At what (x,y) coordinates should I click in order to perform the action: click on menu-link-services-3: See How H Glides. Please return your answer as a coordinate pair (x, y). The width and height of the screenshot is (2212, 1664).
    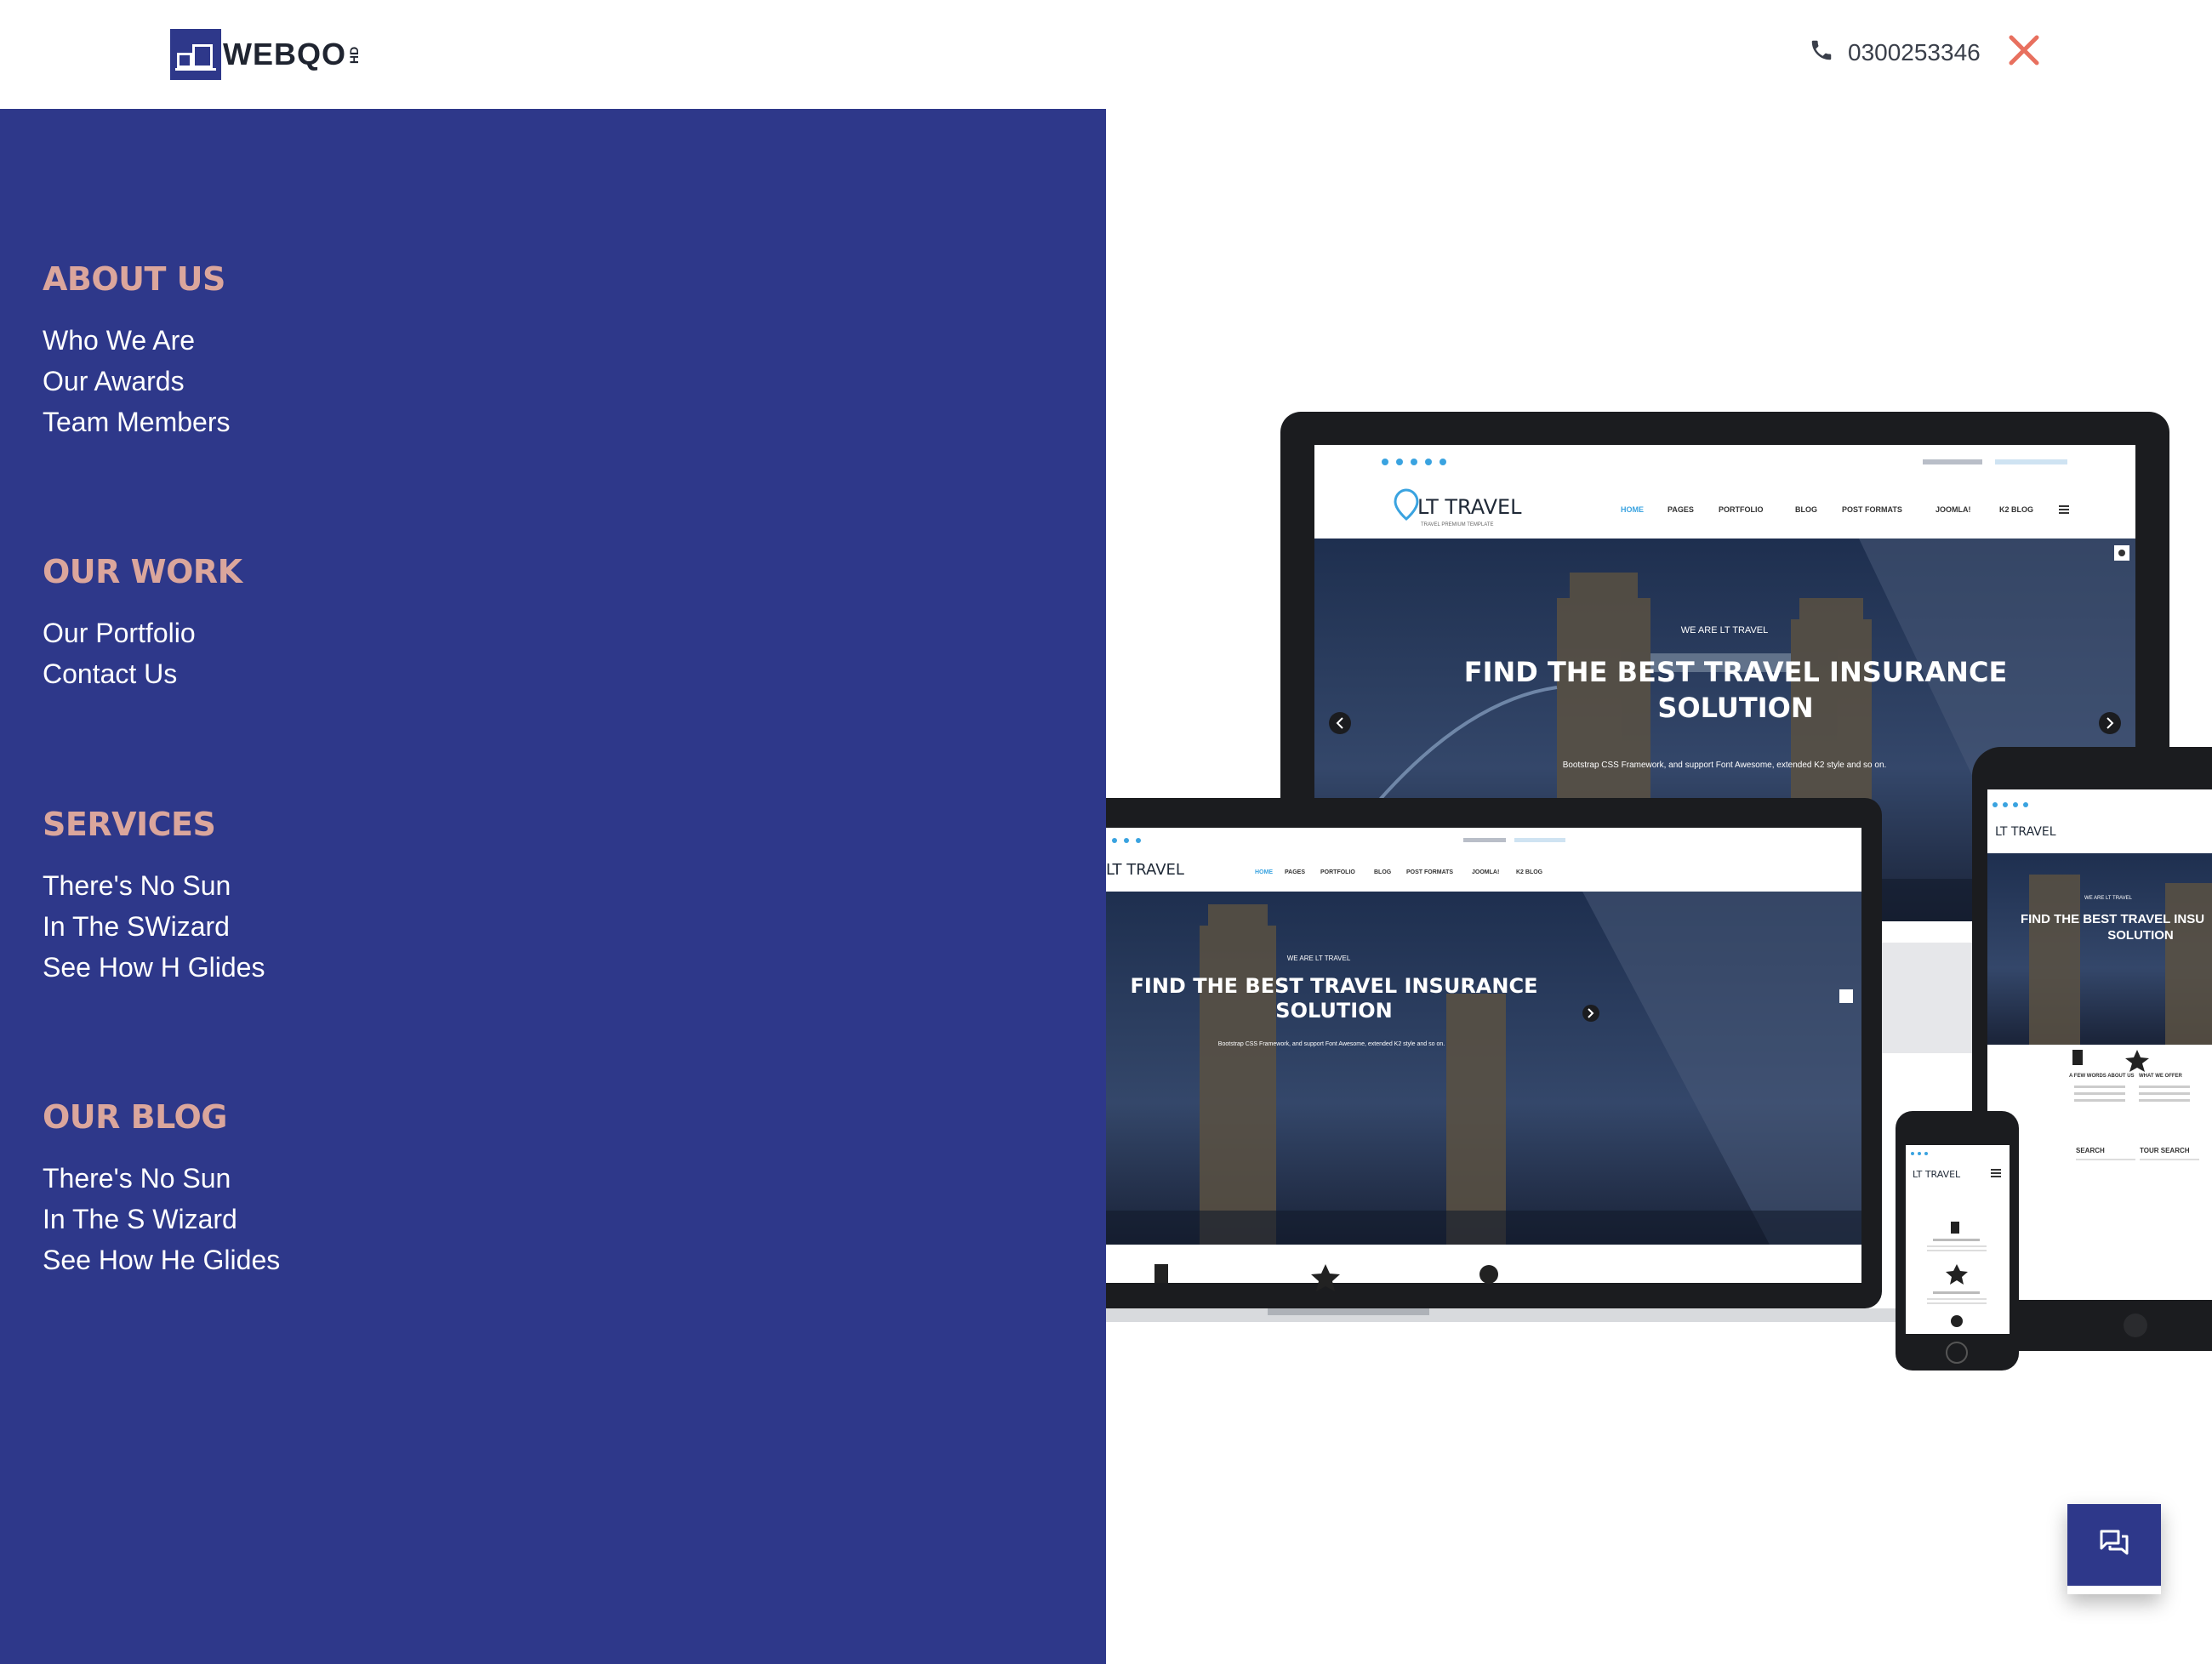
    Looking at the image, I should click on (154, 967).